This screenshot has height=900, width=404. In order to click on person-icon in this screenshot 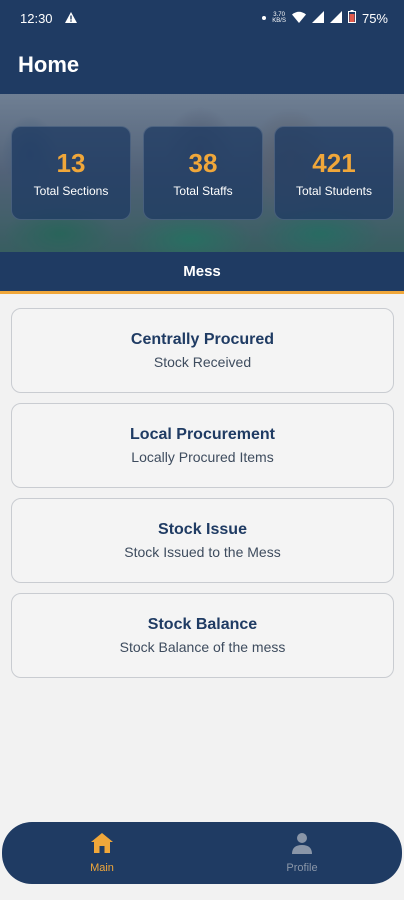, I will do `click(302, 845)`.